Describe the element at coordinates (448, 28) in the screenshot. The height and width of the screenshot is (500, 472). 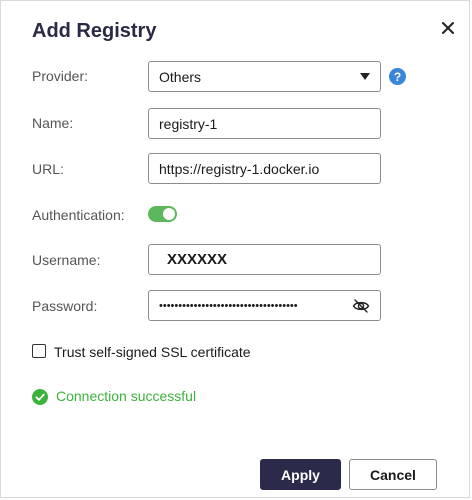
I see `close-icon` at that location.